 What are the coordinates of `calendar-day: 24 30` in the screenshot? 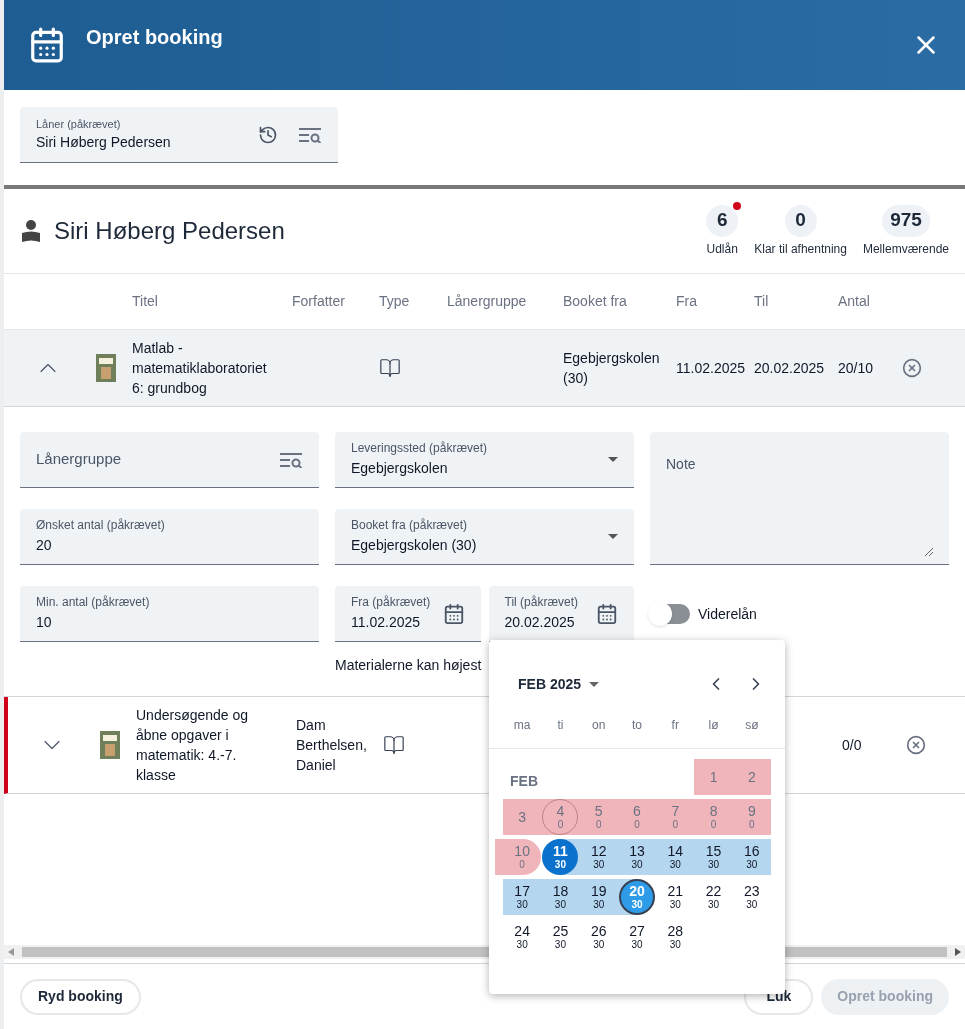 It's located at (522, 937).